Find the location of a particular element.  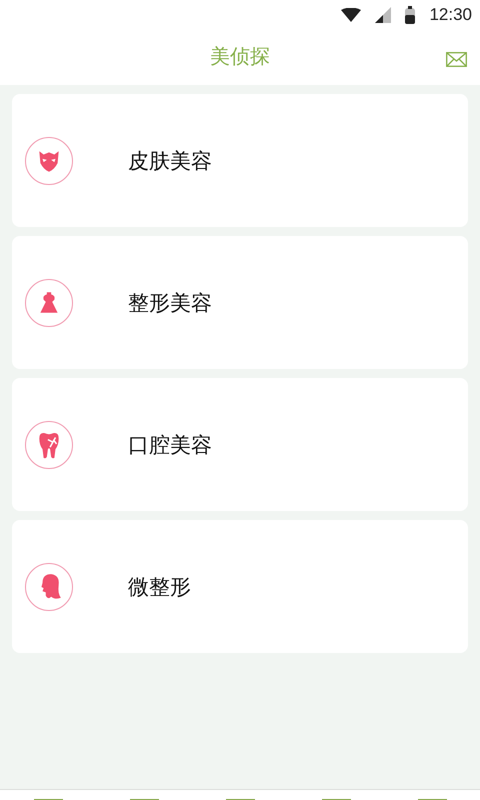

wifi-icon is located at coordinates (351, 15).